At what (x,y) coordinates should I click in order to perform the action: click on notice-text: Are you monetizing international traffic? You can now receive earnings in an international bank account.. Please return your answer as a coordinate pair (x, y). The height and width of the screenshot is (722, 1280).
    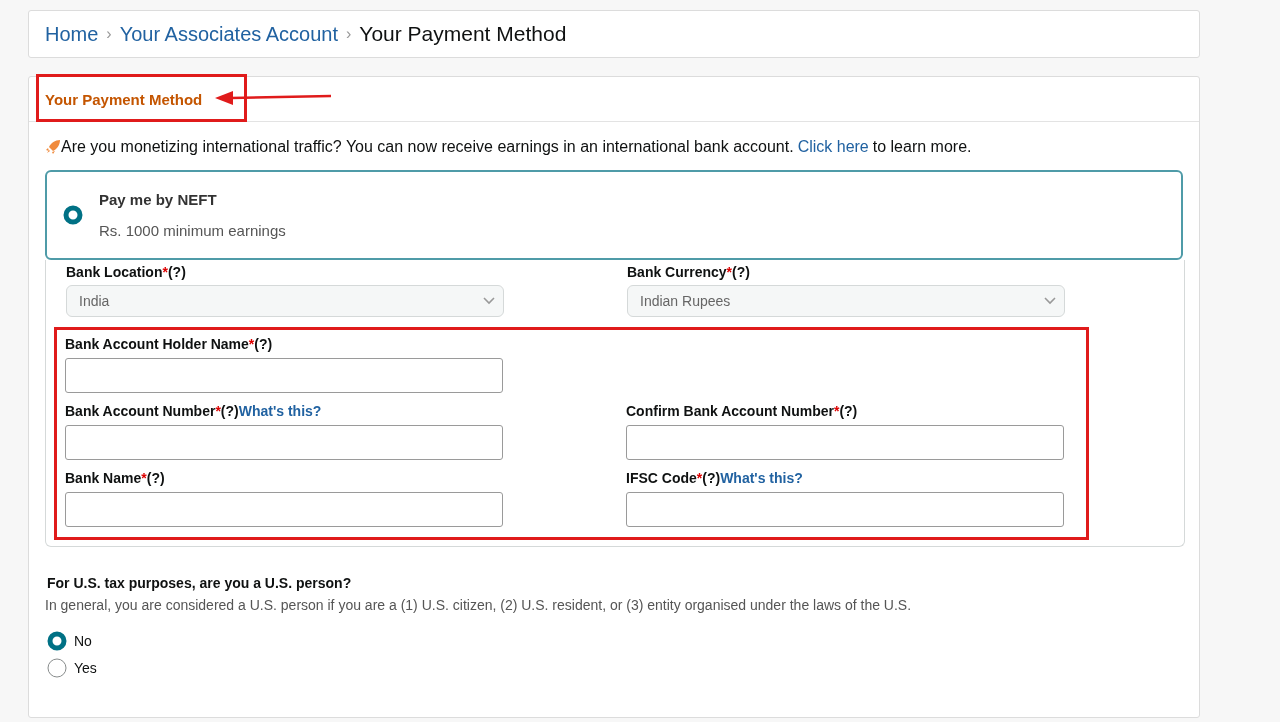
    Looking at the image, I should click on (427, 147).